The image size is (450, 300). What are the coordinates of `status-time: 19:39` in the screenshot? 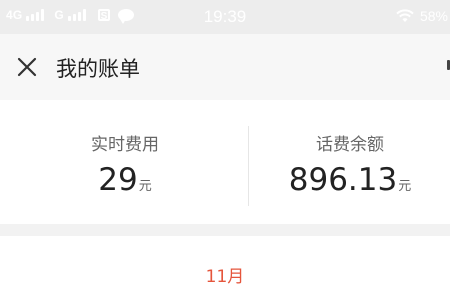 It's located at (225, 16).